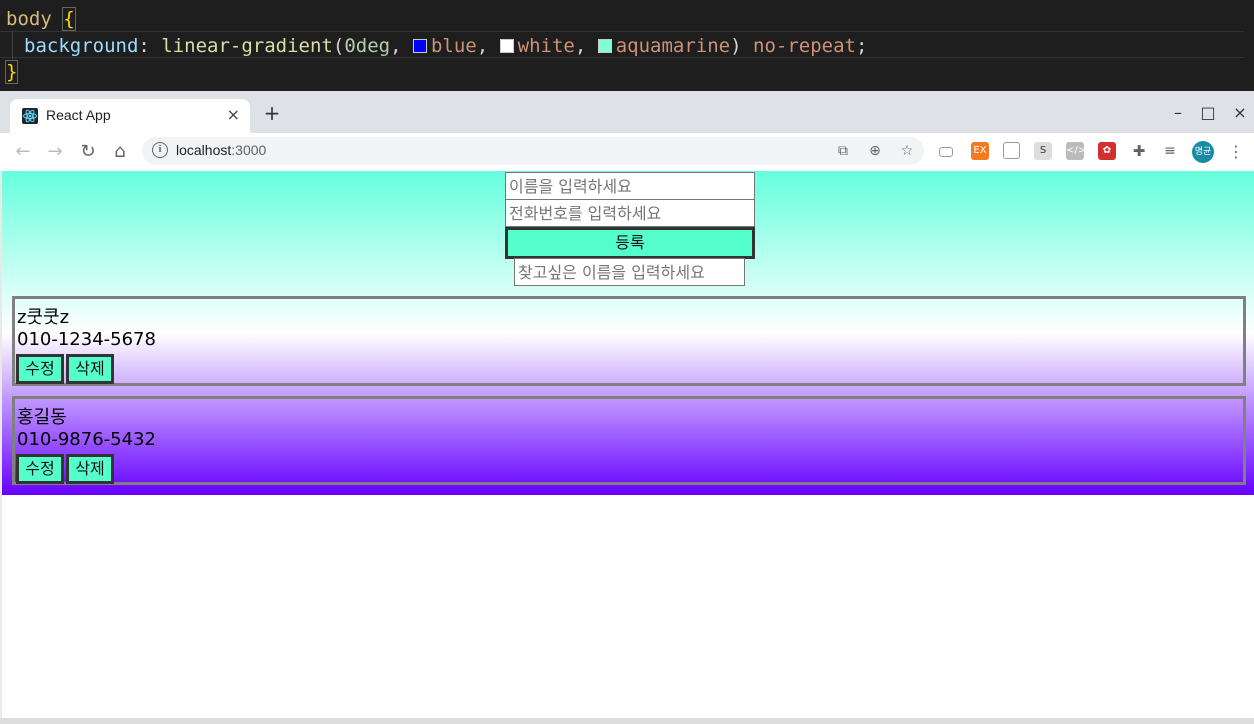 The width and height of the screenshot is (1254, 724). Describe the element at coordinates (42, 417) in the screenshot. I see `contact-name: 홍길동` at that location.